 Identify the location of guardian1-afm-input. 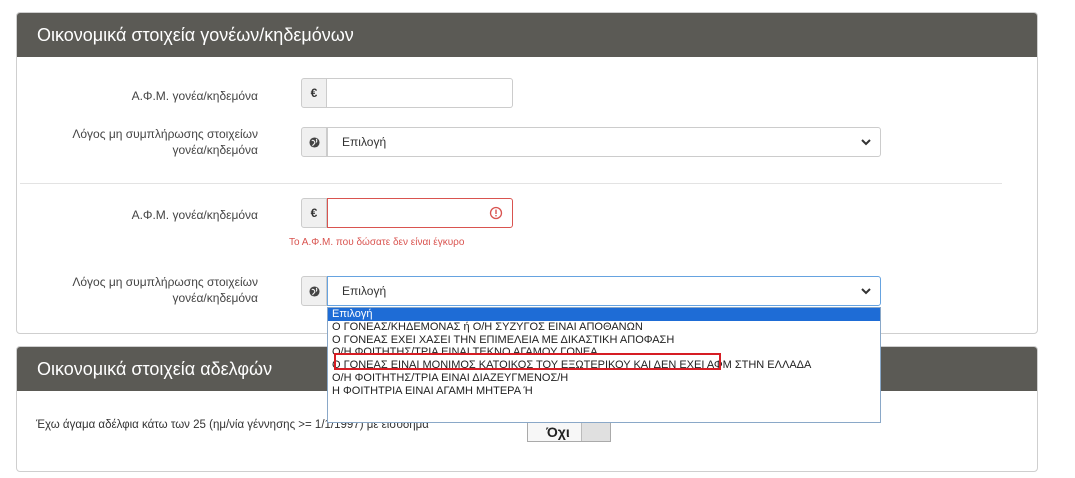
(420, 93).